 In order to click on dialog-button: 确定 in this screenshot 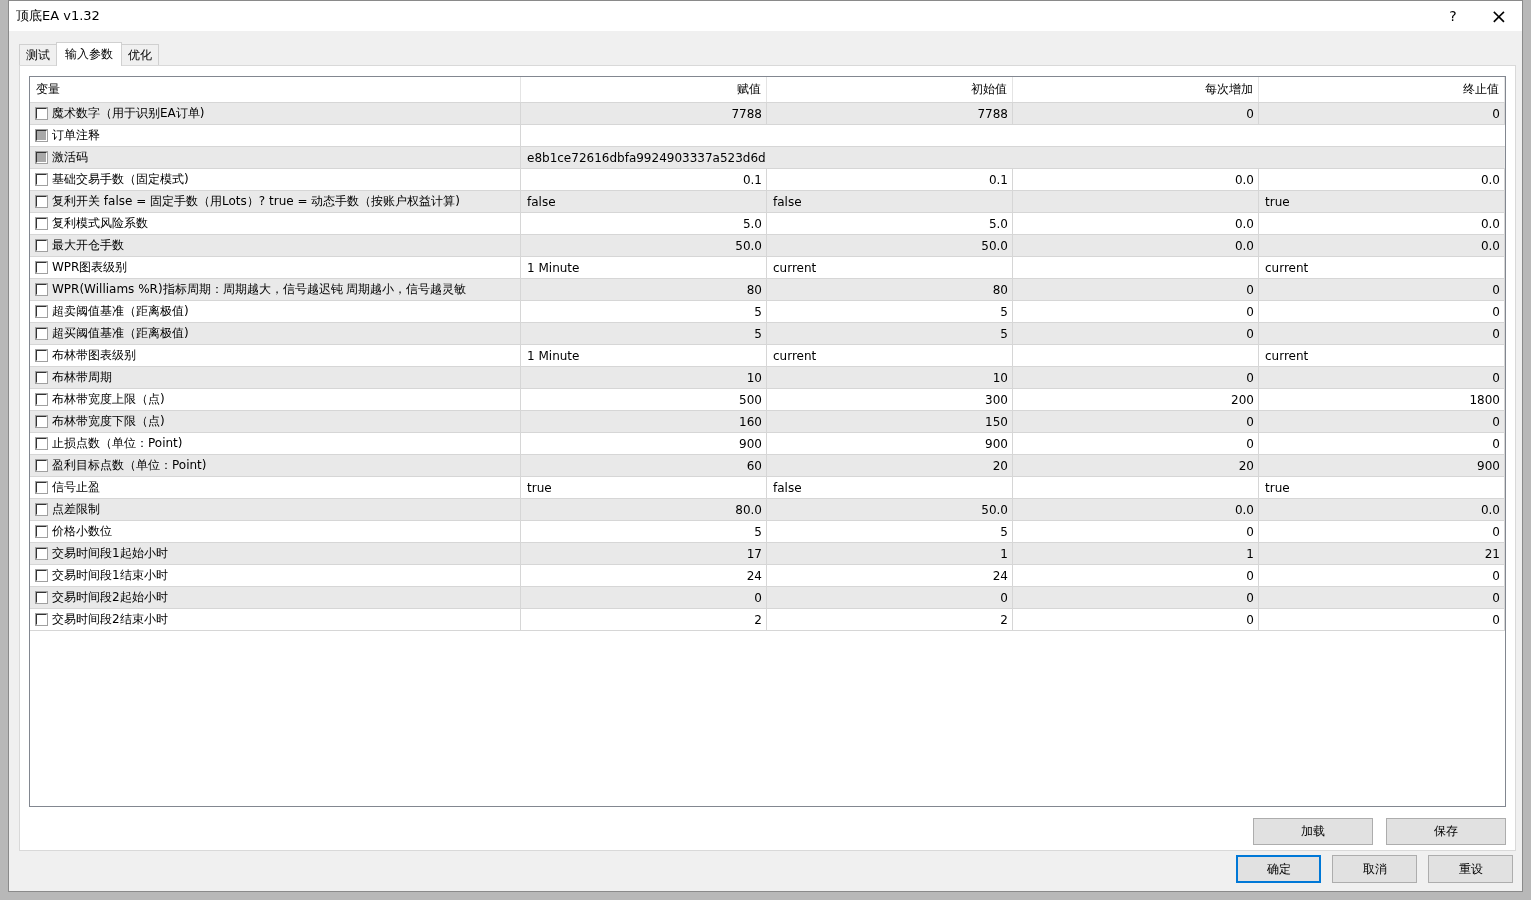, I will do `click(1278, 869)`.